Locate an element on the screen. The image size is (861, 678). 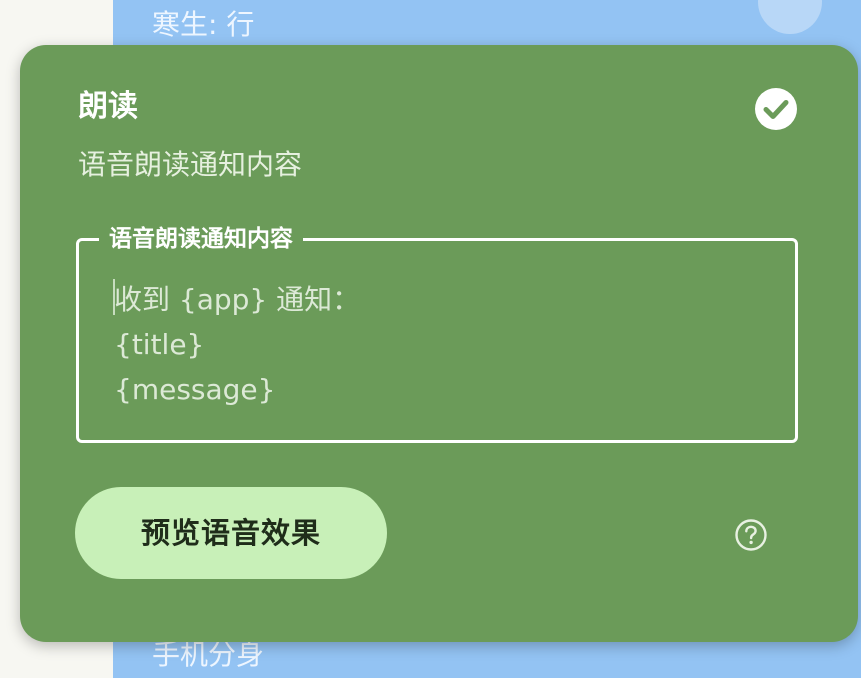
card-subtitle: 语音朗读通知内容 is located at coordinates (190, 164).